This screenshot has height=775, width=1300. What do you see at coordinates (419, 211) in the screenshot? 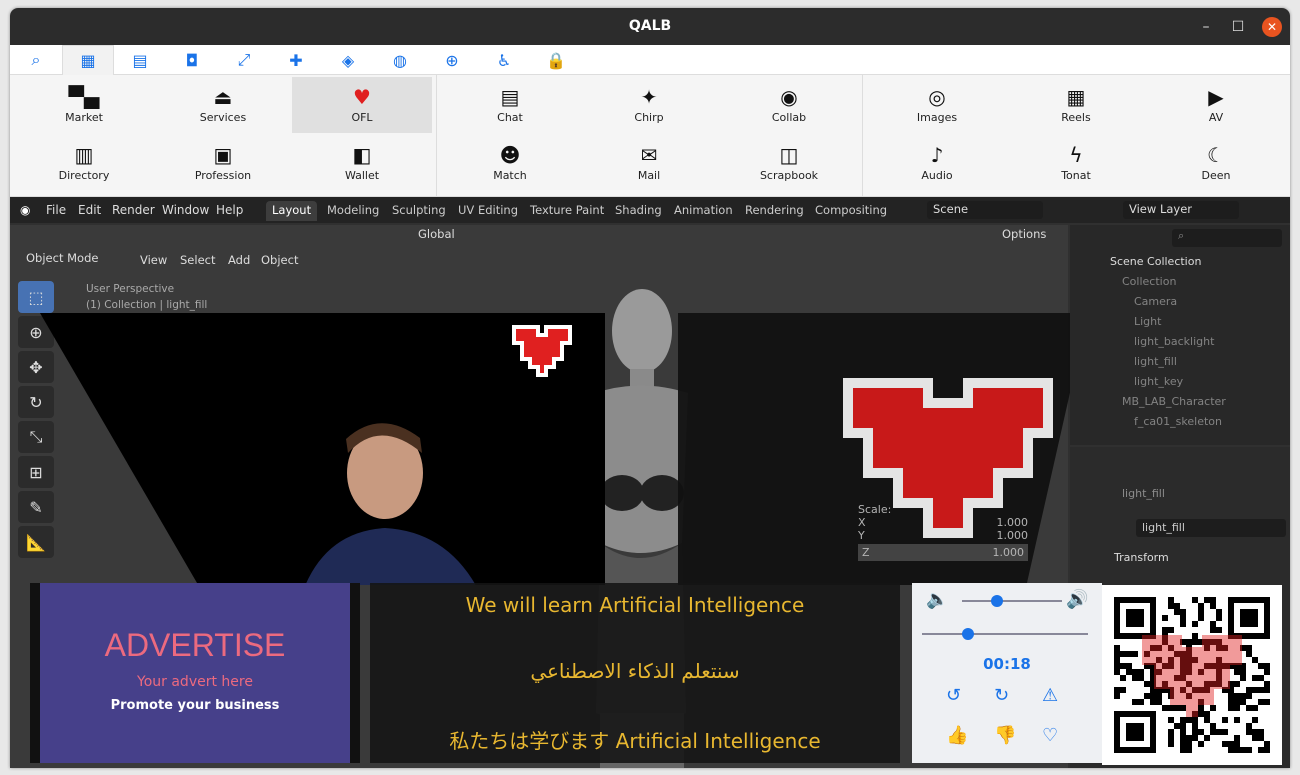
I see `tab-sculpting: Sculpting` at bounding box center [419, 211].